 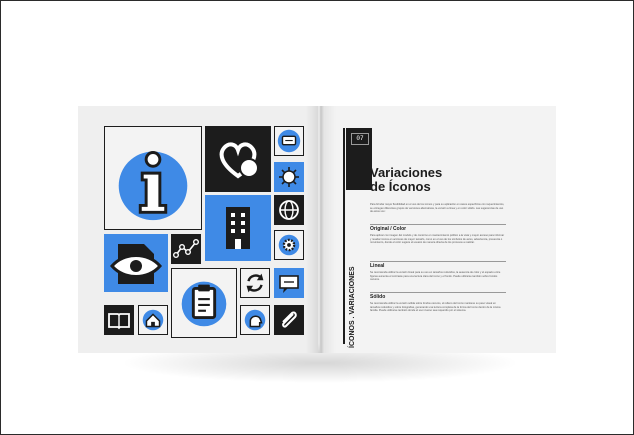 I want to click on vertical-rule, so click(x=344, y=236).